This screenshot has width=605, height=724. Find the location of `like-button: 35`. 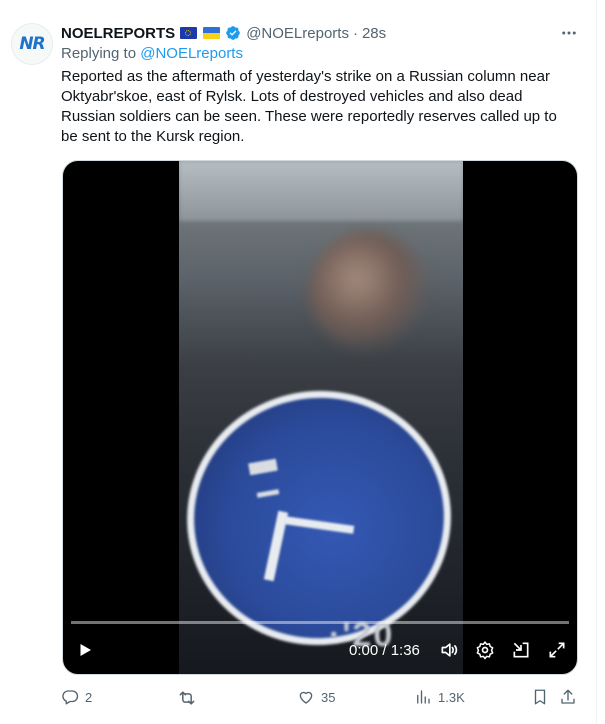

like-button: 35 is located at coordinates (316, 697).